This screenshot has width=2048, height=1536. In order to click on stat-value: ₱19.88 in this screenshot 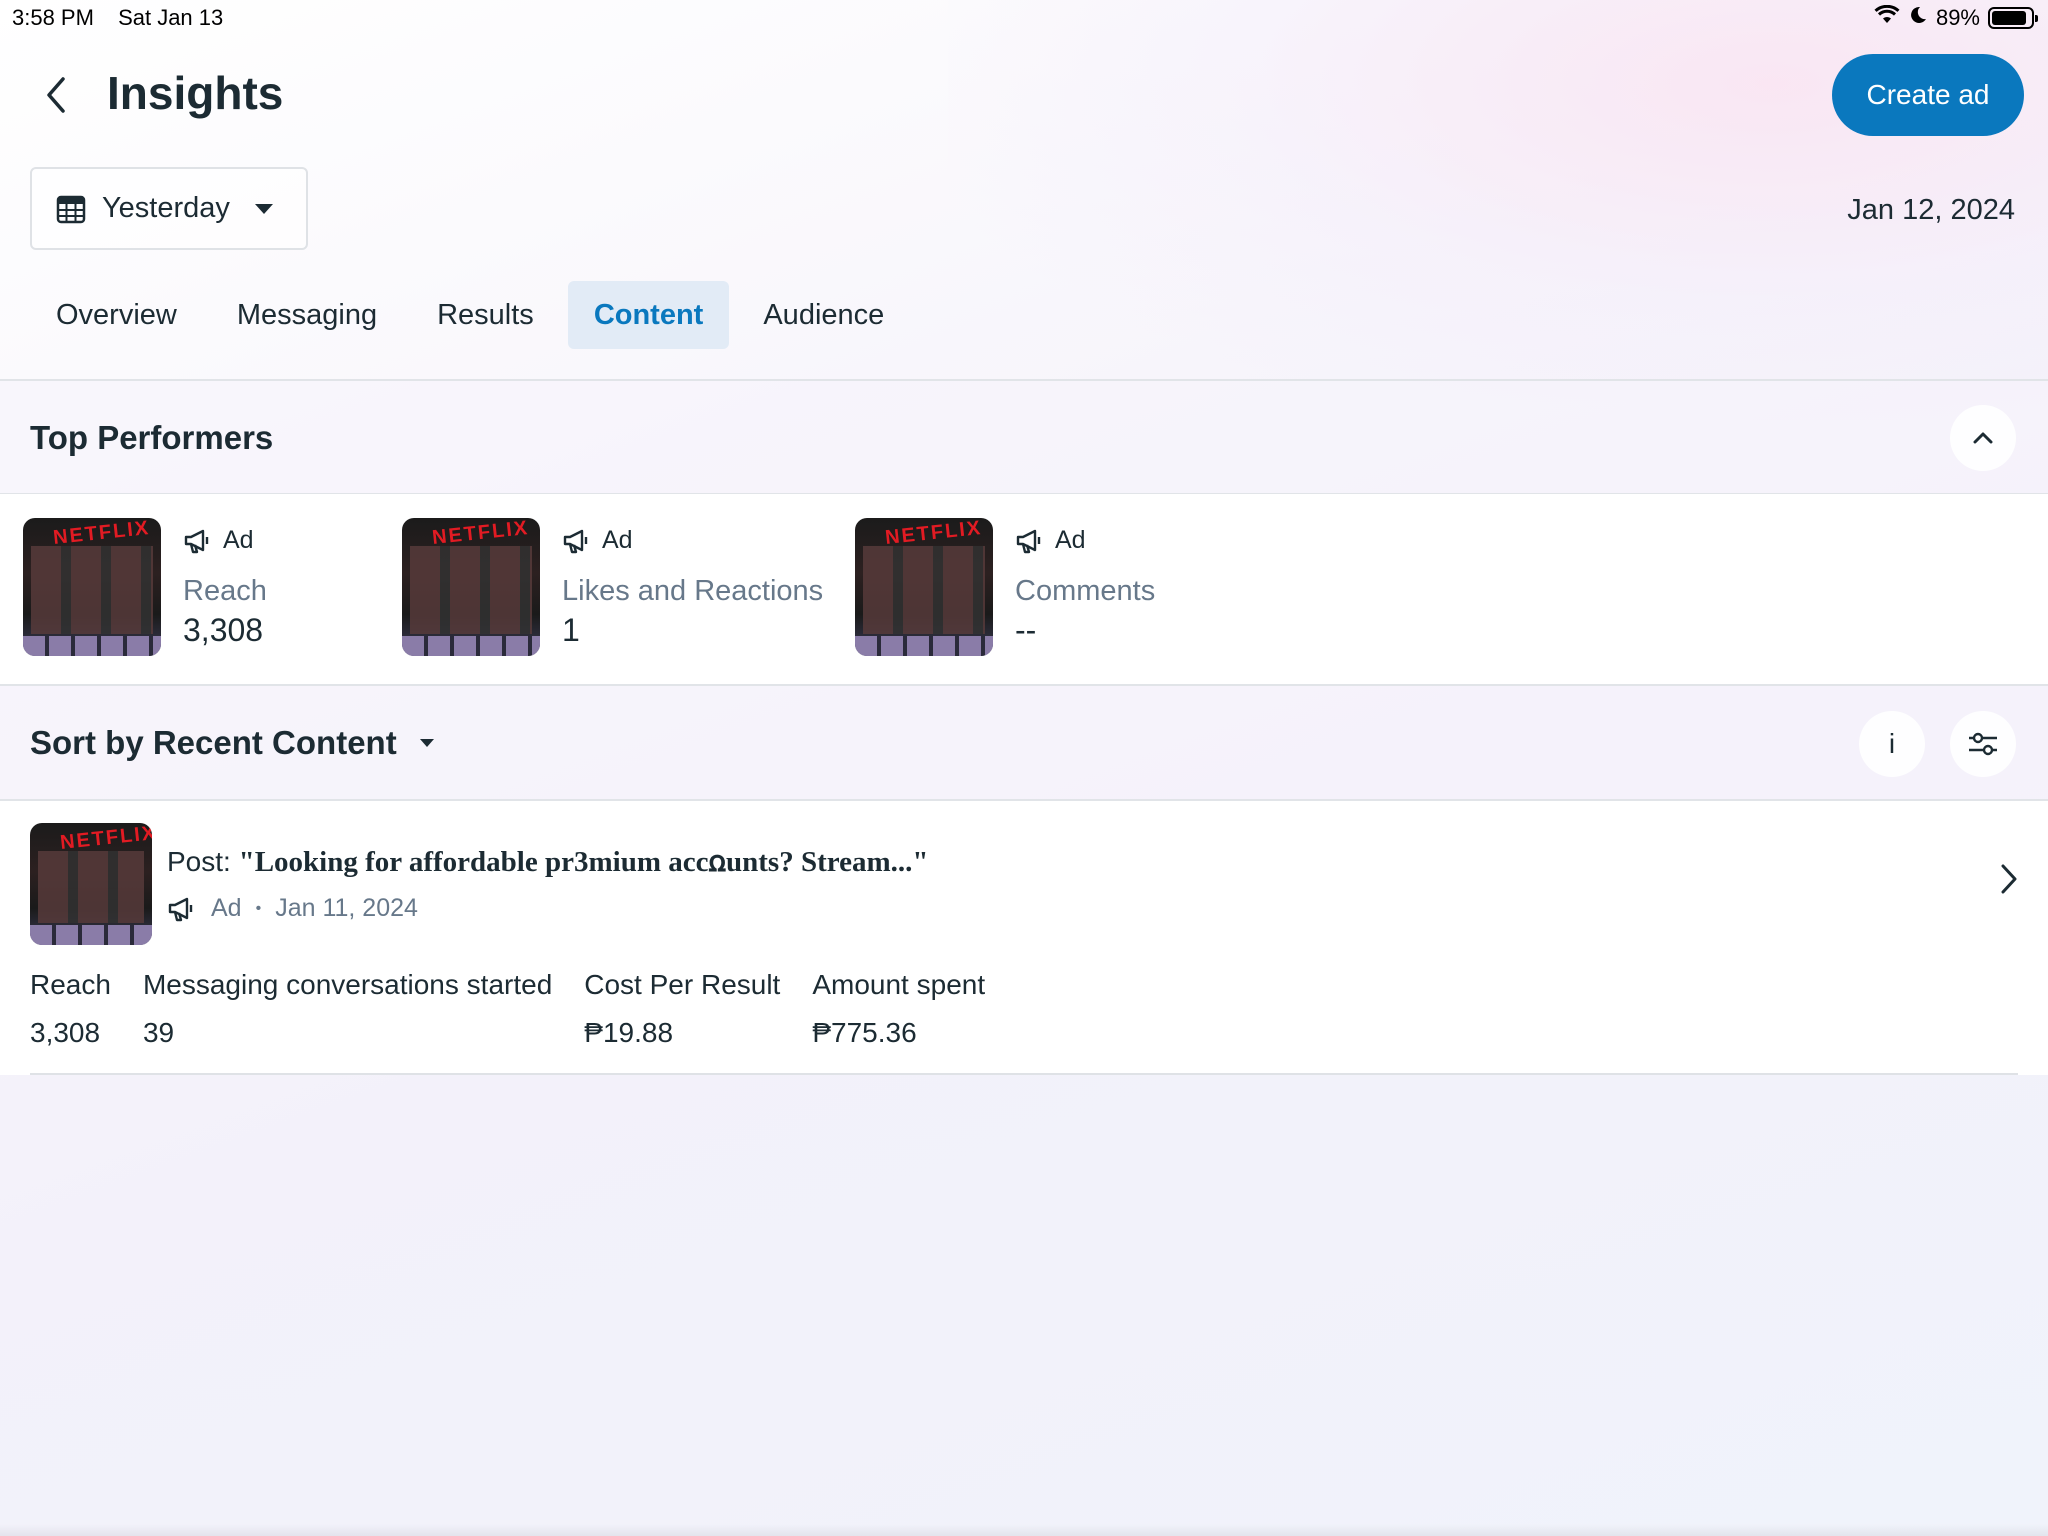, I will do `click(629, 1032)`.